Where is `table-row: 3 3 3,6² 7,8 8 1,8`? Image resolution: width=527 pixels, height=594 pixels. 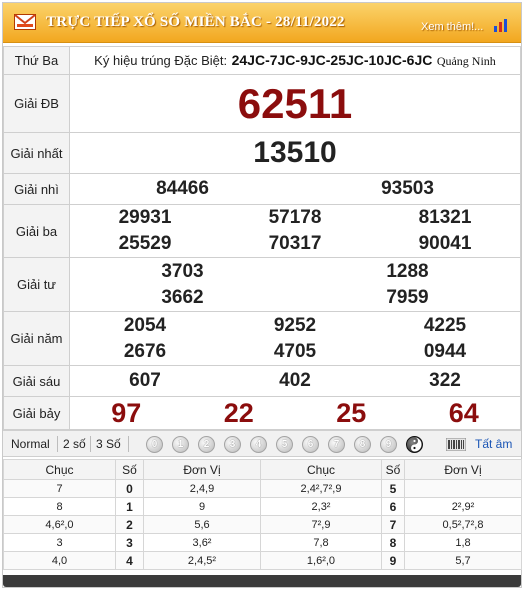
table-row: 3 3 3,6² 7,8 8 1,8 is located at coordinates (262, 542).